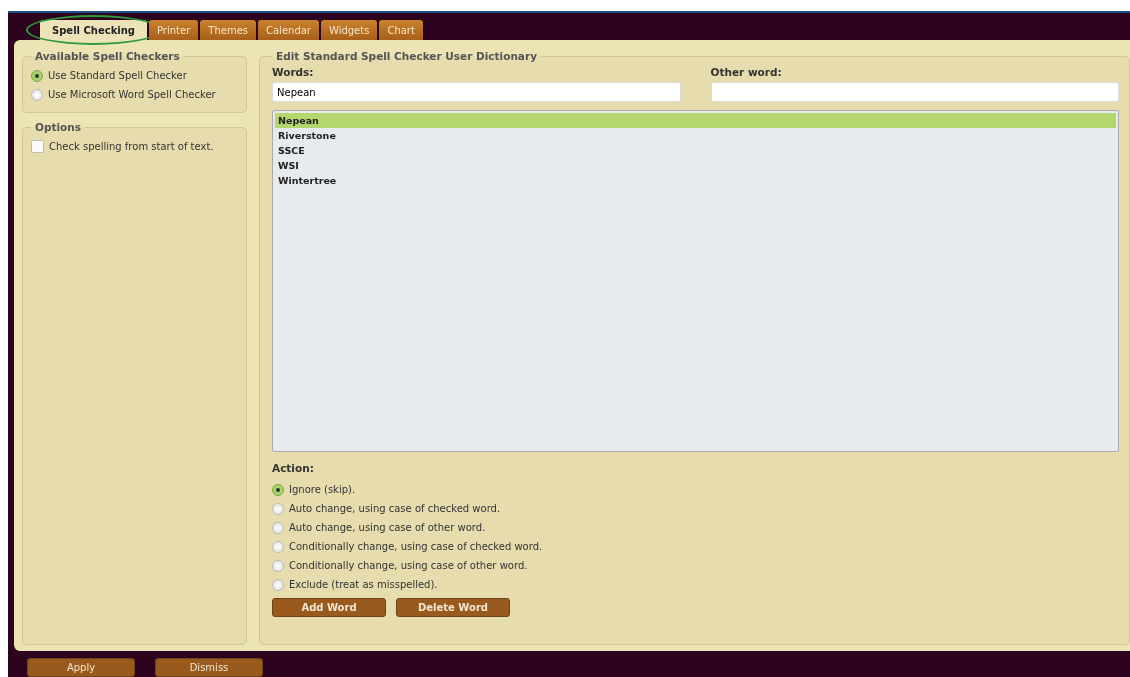  Describe the element at coordinates (131, 146) in the screenshot. I see `checkbox-label: Check spelling from start of text.` at that location.